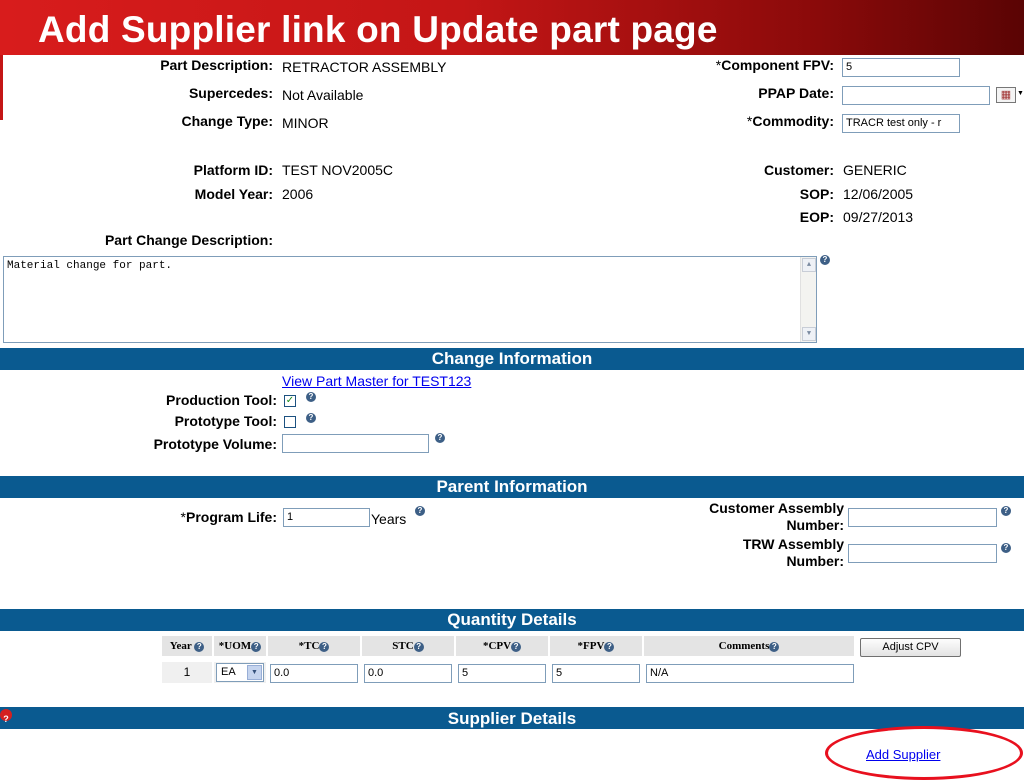 The width and height of the screenshot is (1024, 780). What do you see at coordinates (910, 647) in the screenshot?
I see `adjust-cpv-button: Adjust CPV` at bounding box center [910, 647].